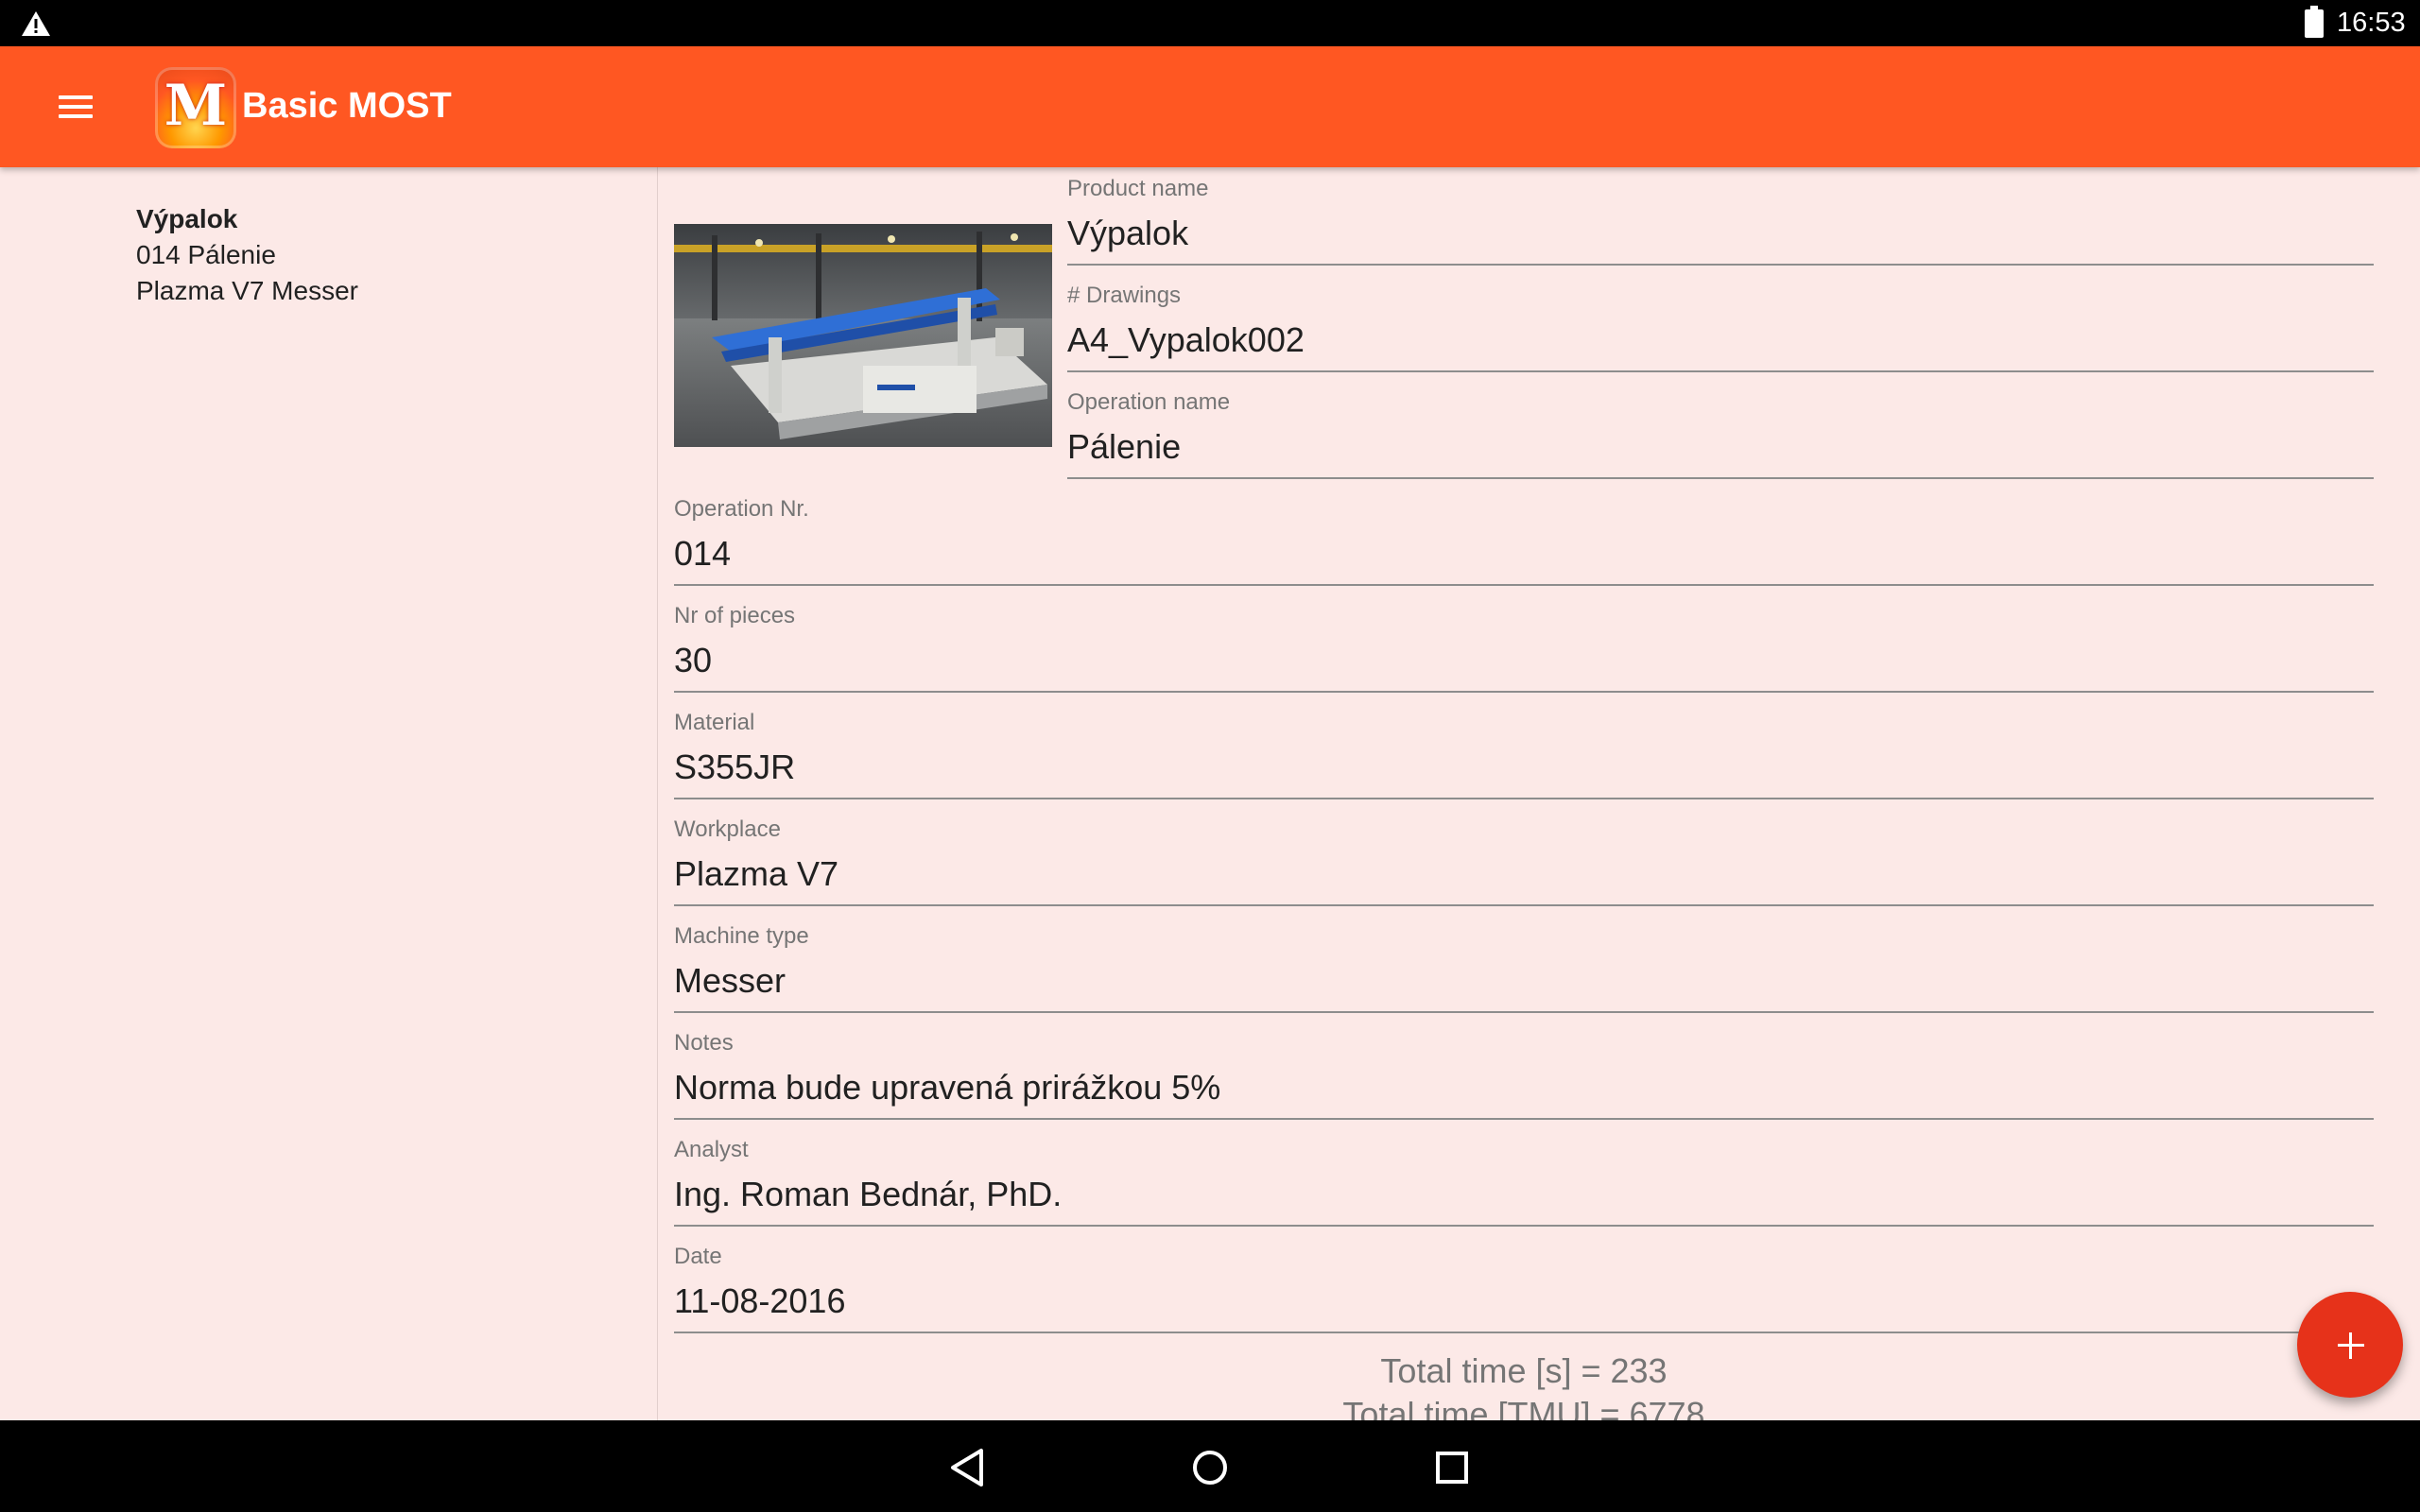 This screenshot has width=2420, height=1512. What do you see at coordinates (735, 767) in the screenshot?
I see `material-input: S355JR` at bounding box center [735, 767].